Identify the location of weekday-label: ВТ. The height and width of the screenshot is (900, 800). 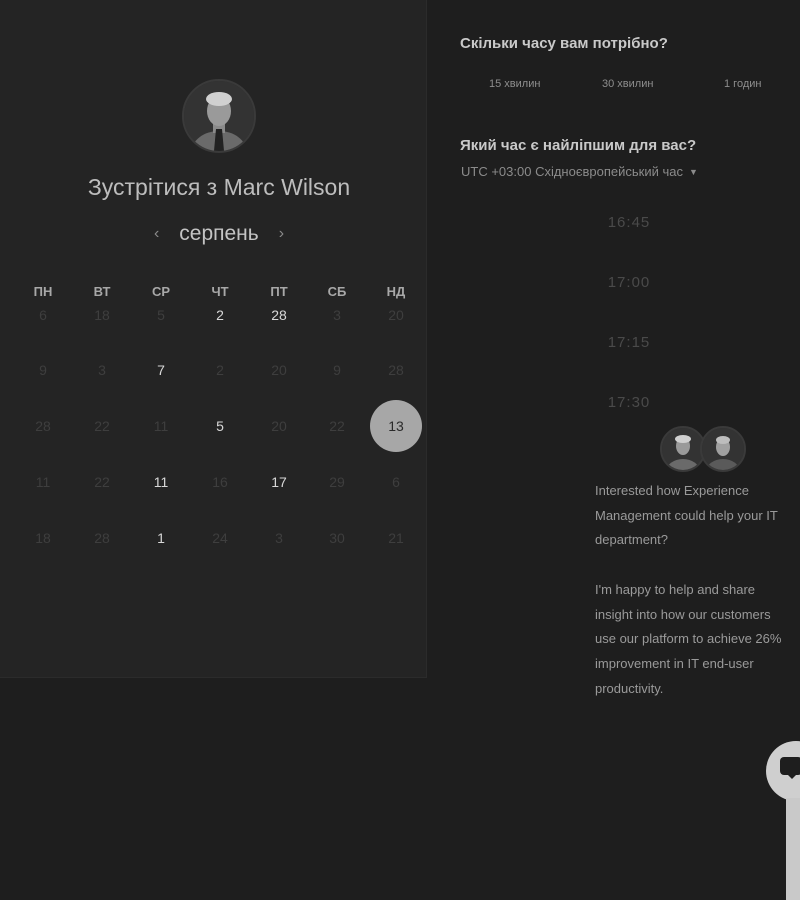
(102, 291).